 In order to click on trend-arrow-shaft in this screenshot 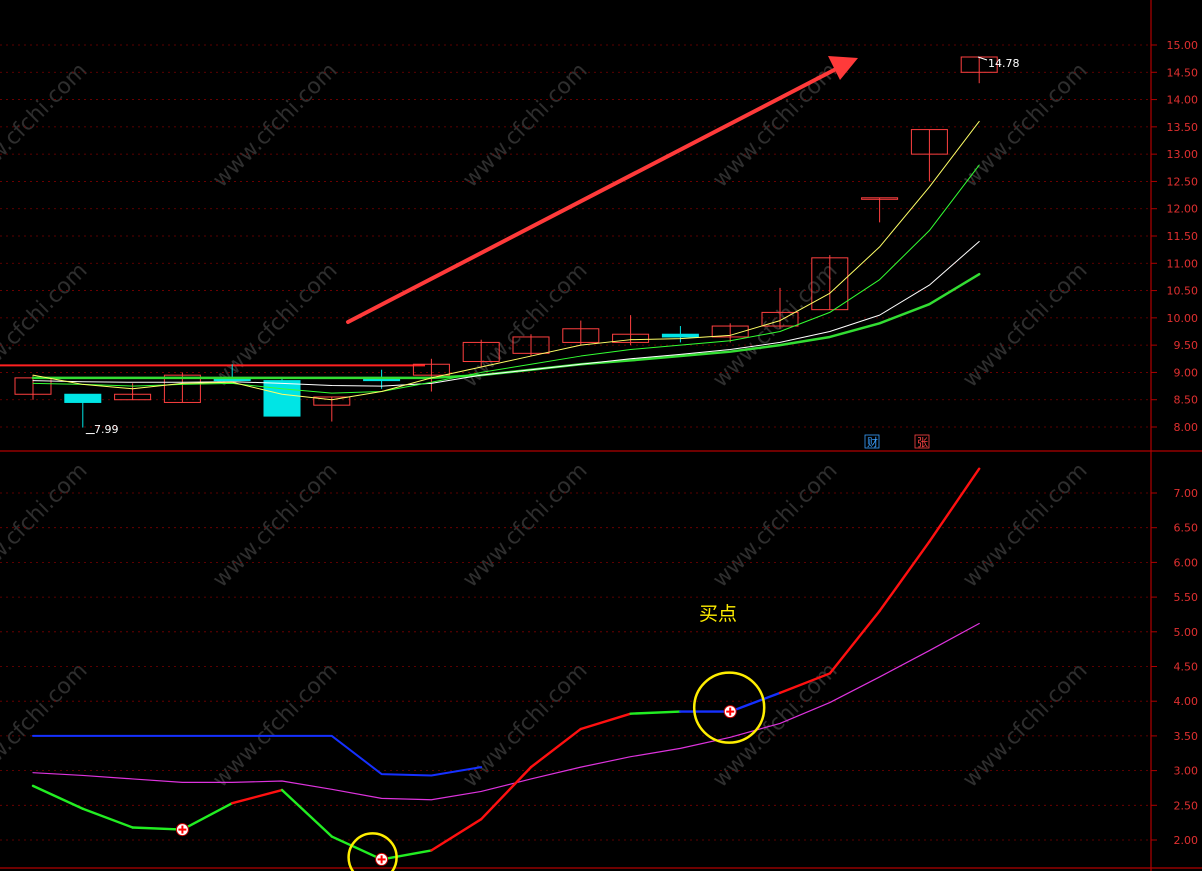, I will do `click(592, 195)`.